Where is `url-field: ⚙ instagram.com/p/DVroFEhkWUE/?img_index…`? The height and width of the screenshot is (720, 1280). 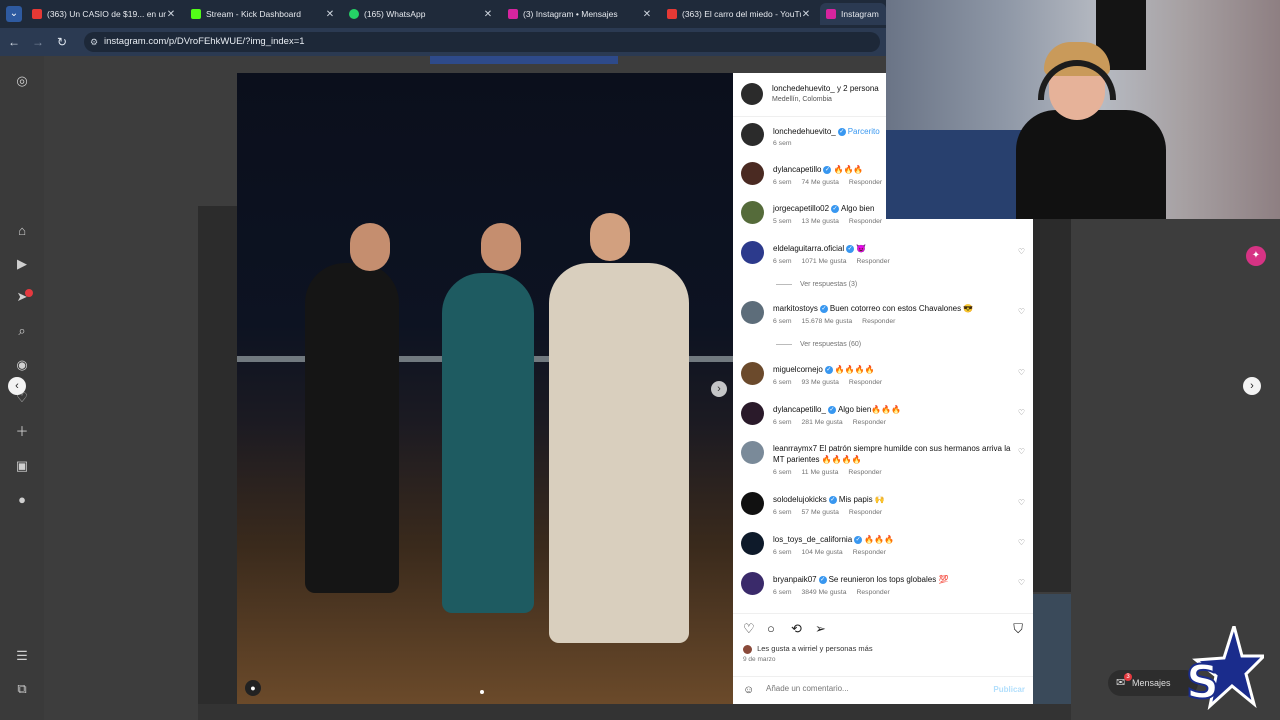 url-field: ⚙ instagram.com/p/DVroFEhkWUE/?img_index… is located at coordinates (482, 42).